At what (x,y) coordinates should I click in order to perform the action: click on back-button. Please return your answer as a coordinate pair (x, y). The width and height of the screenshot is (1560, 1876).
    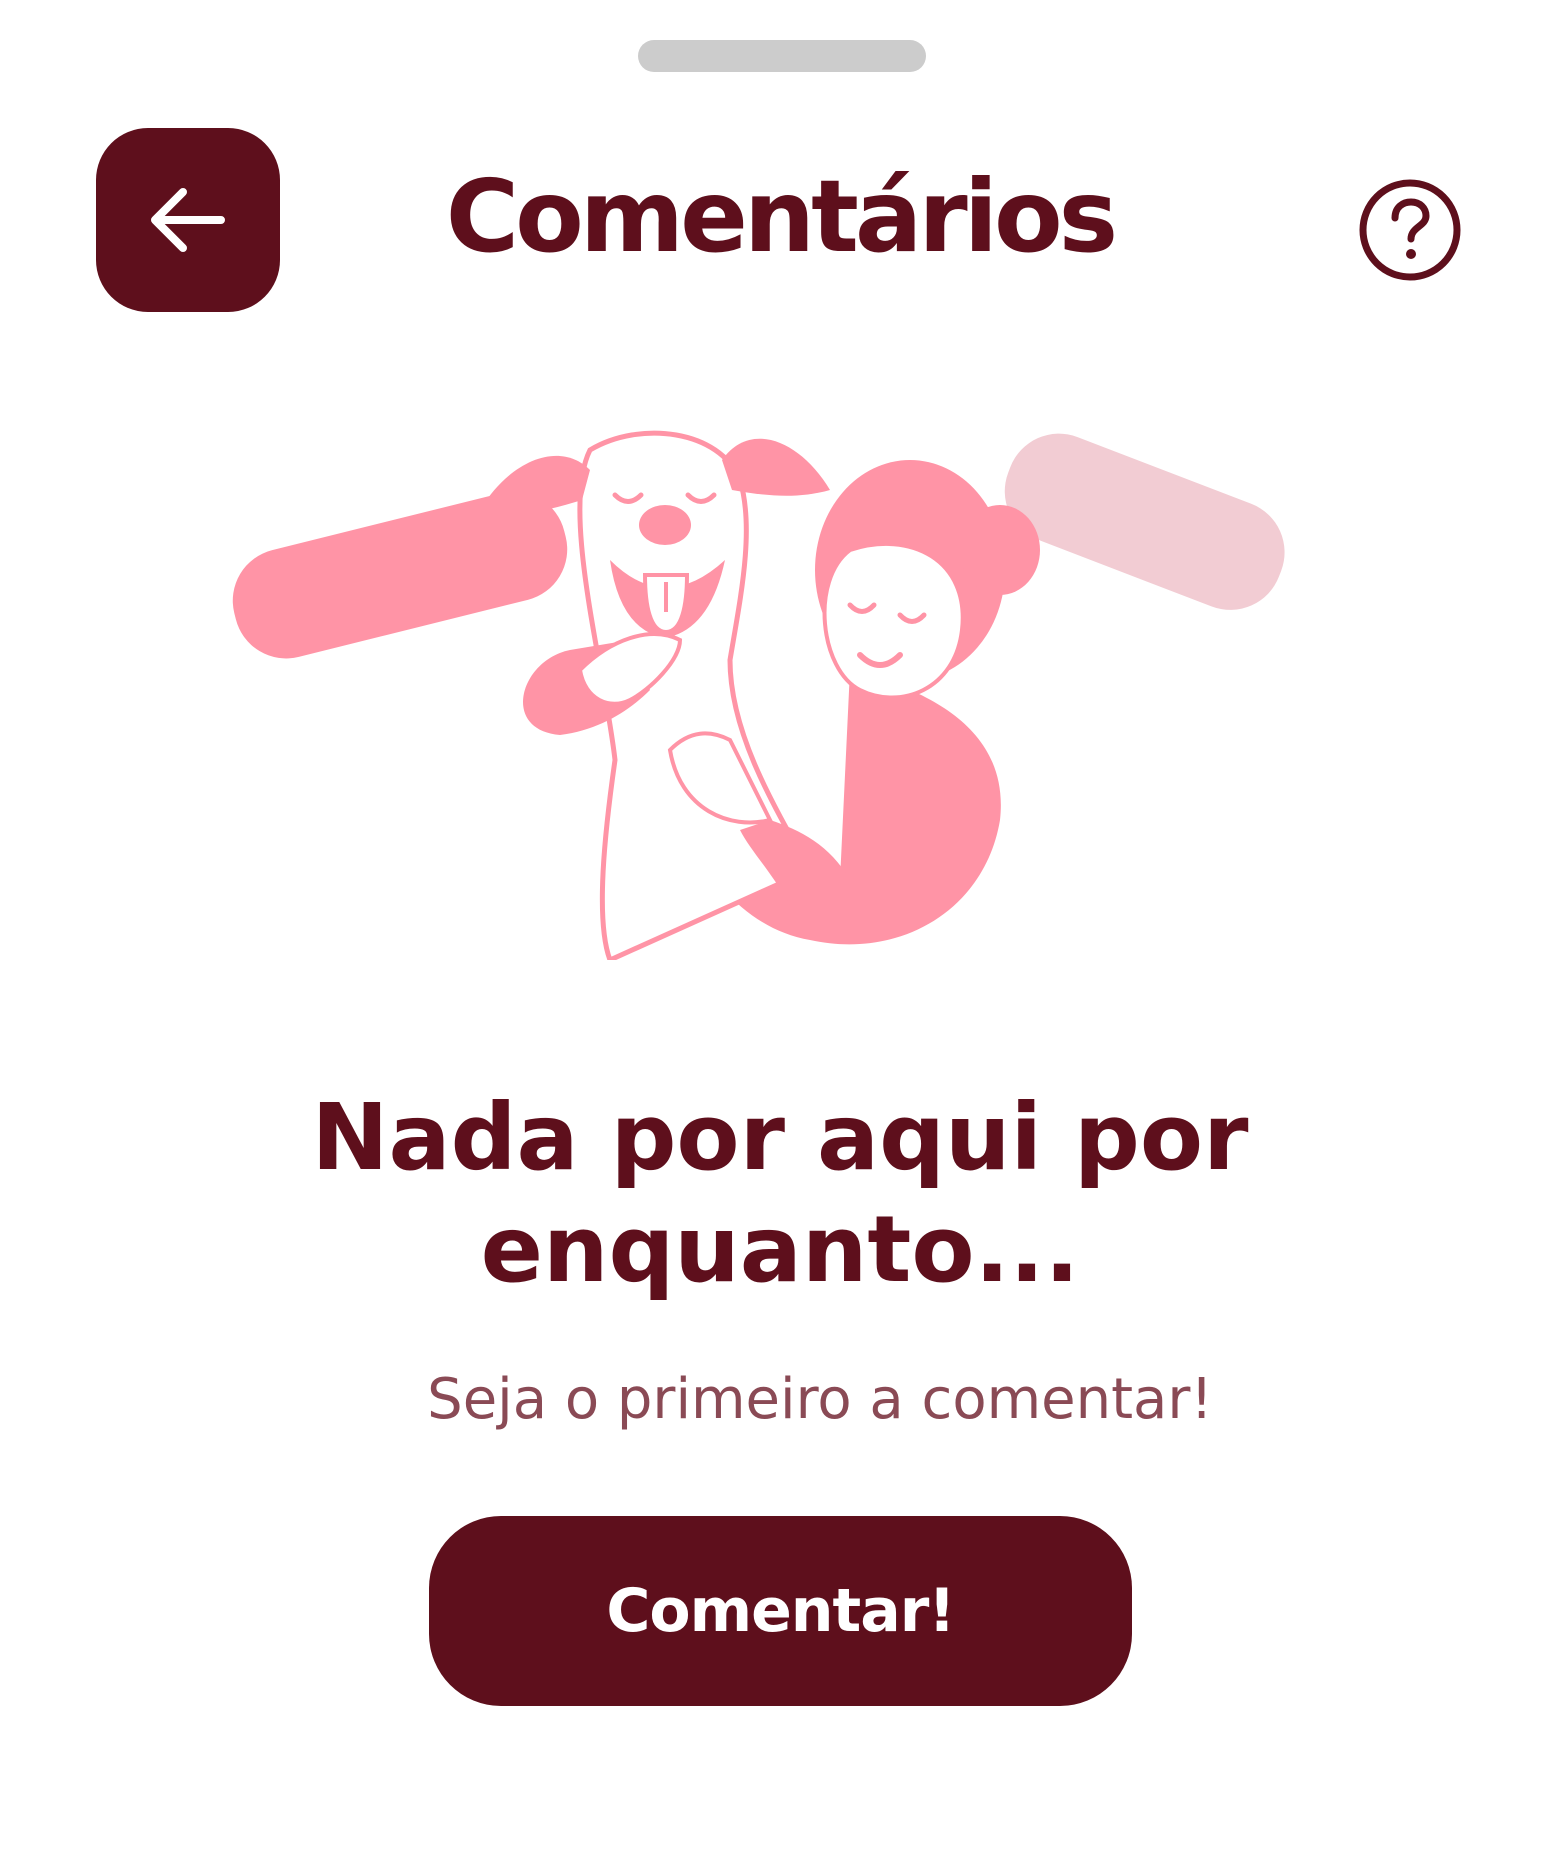
    Looking at the image, I should click on (188, 220).